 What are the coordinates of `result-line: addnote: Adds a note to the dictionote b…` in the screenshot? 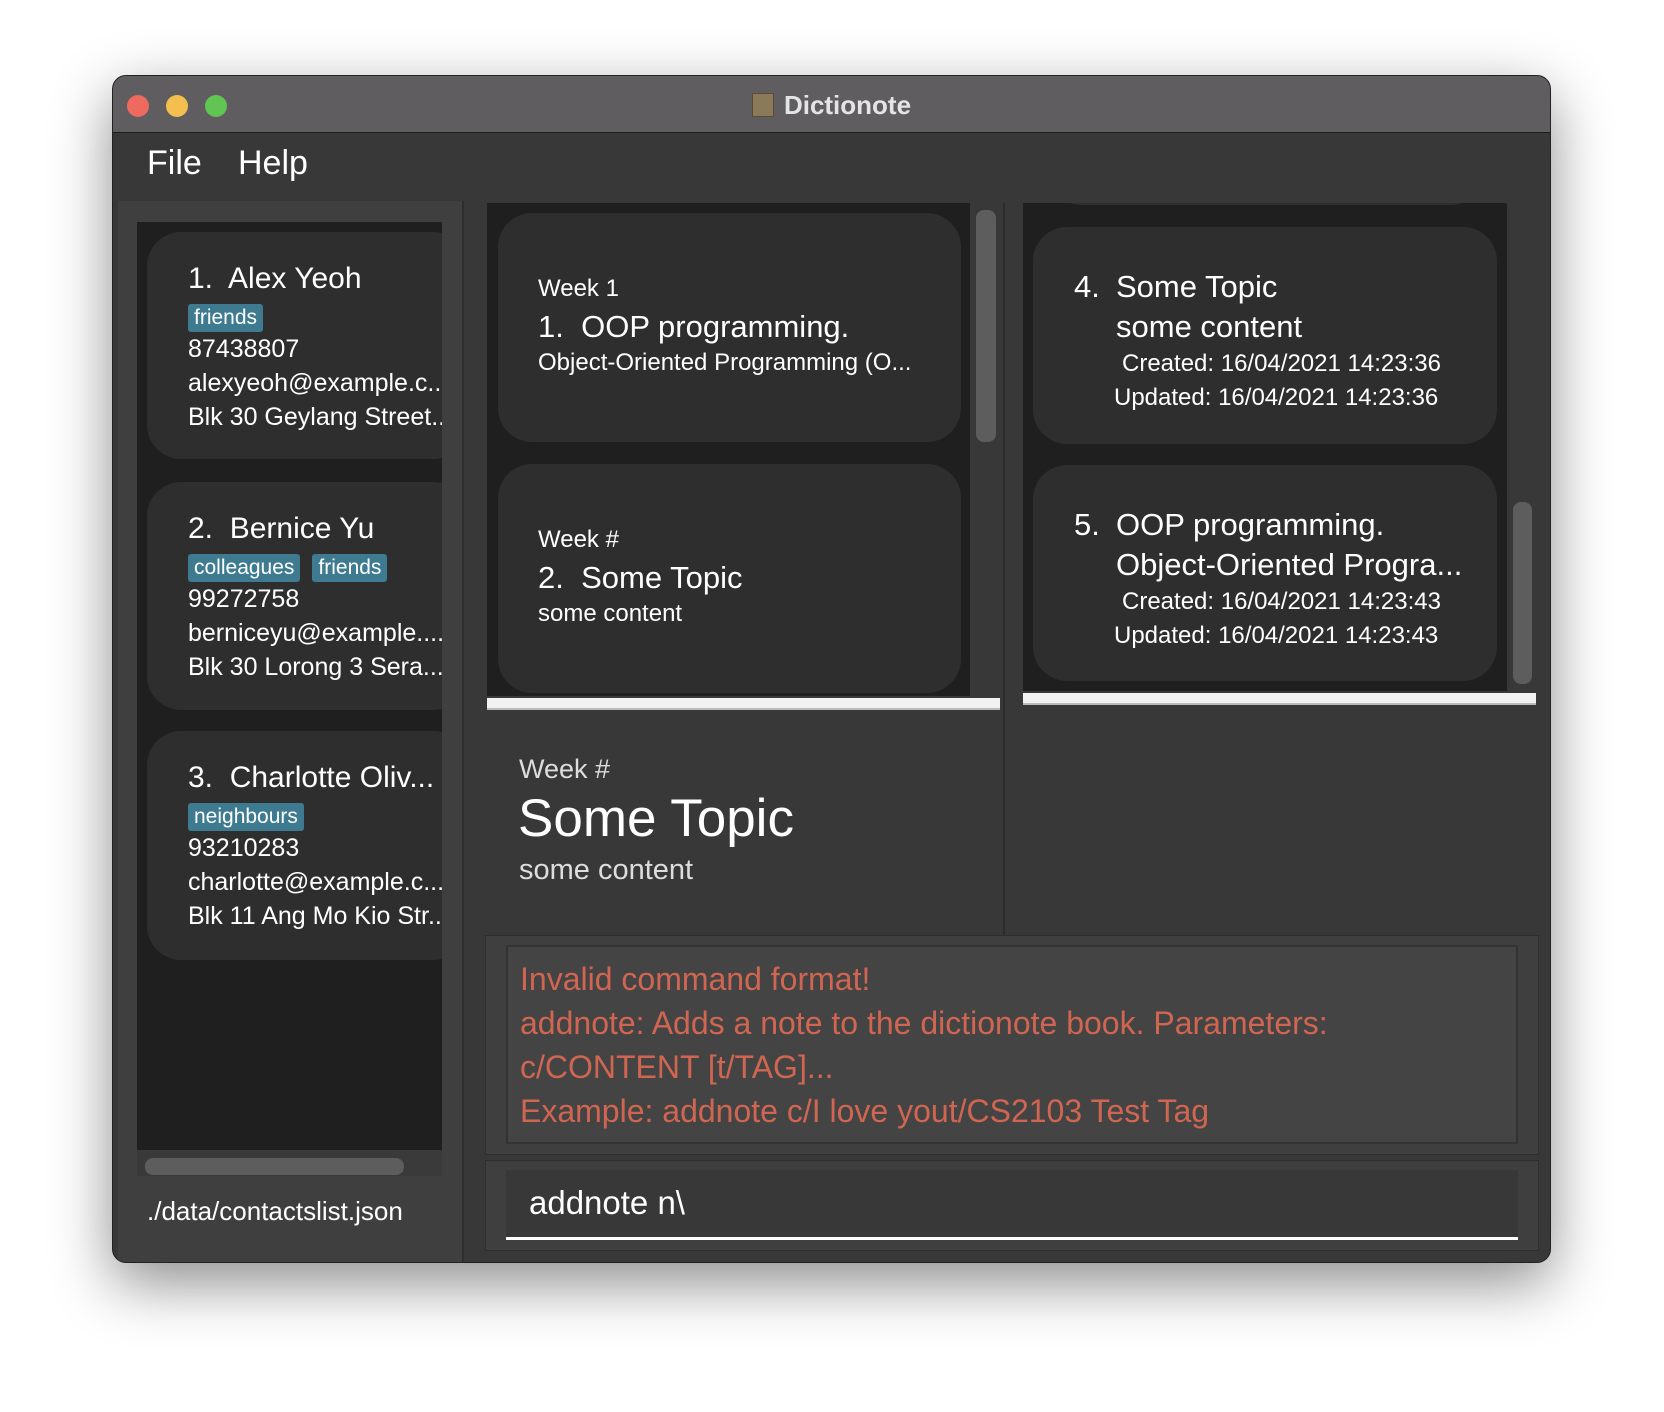 It's located at (924, 1023).